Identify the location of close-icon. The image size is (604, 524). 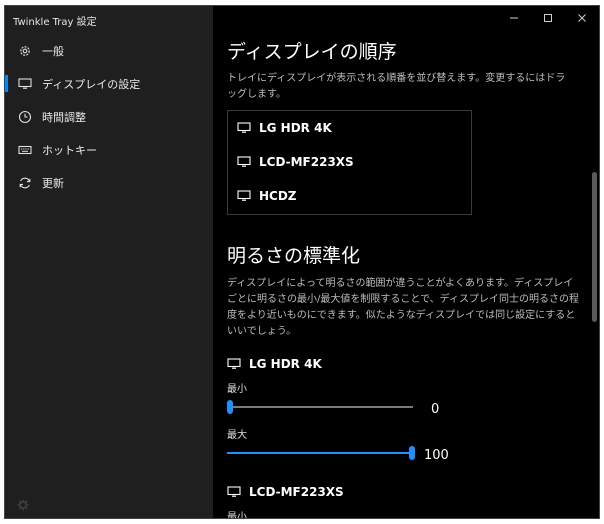
(582, 18).